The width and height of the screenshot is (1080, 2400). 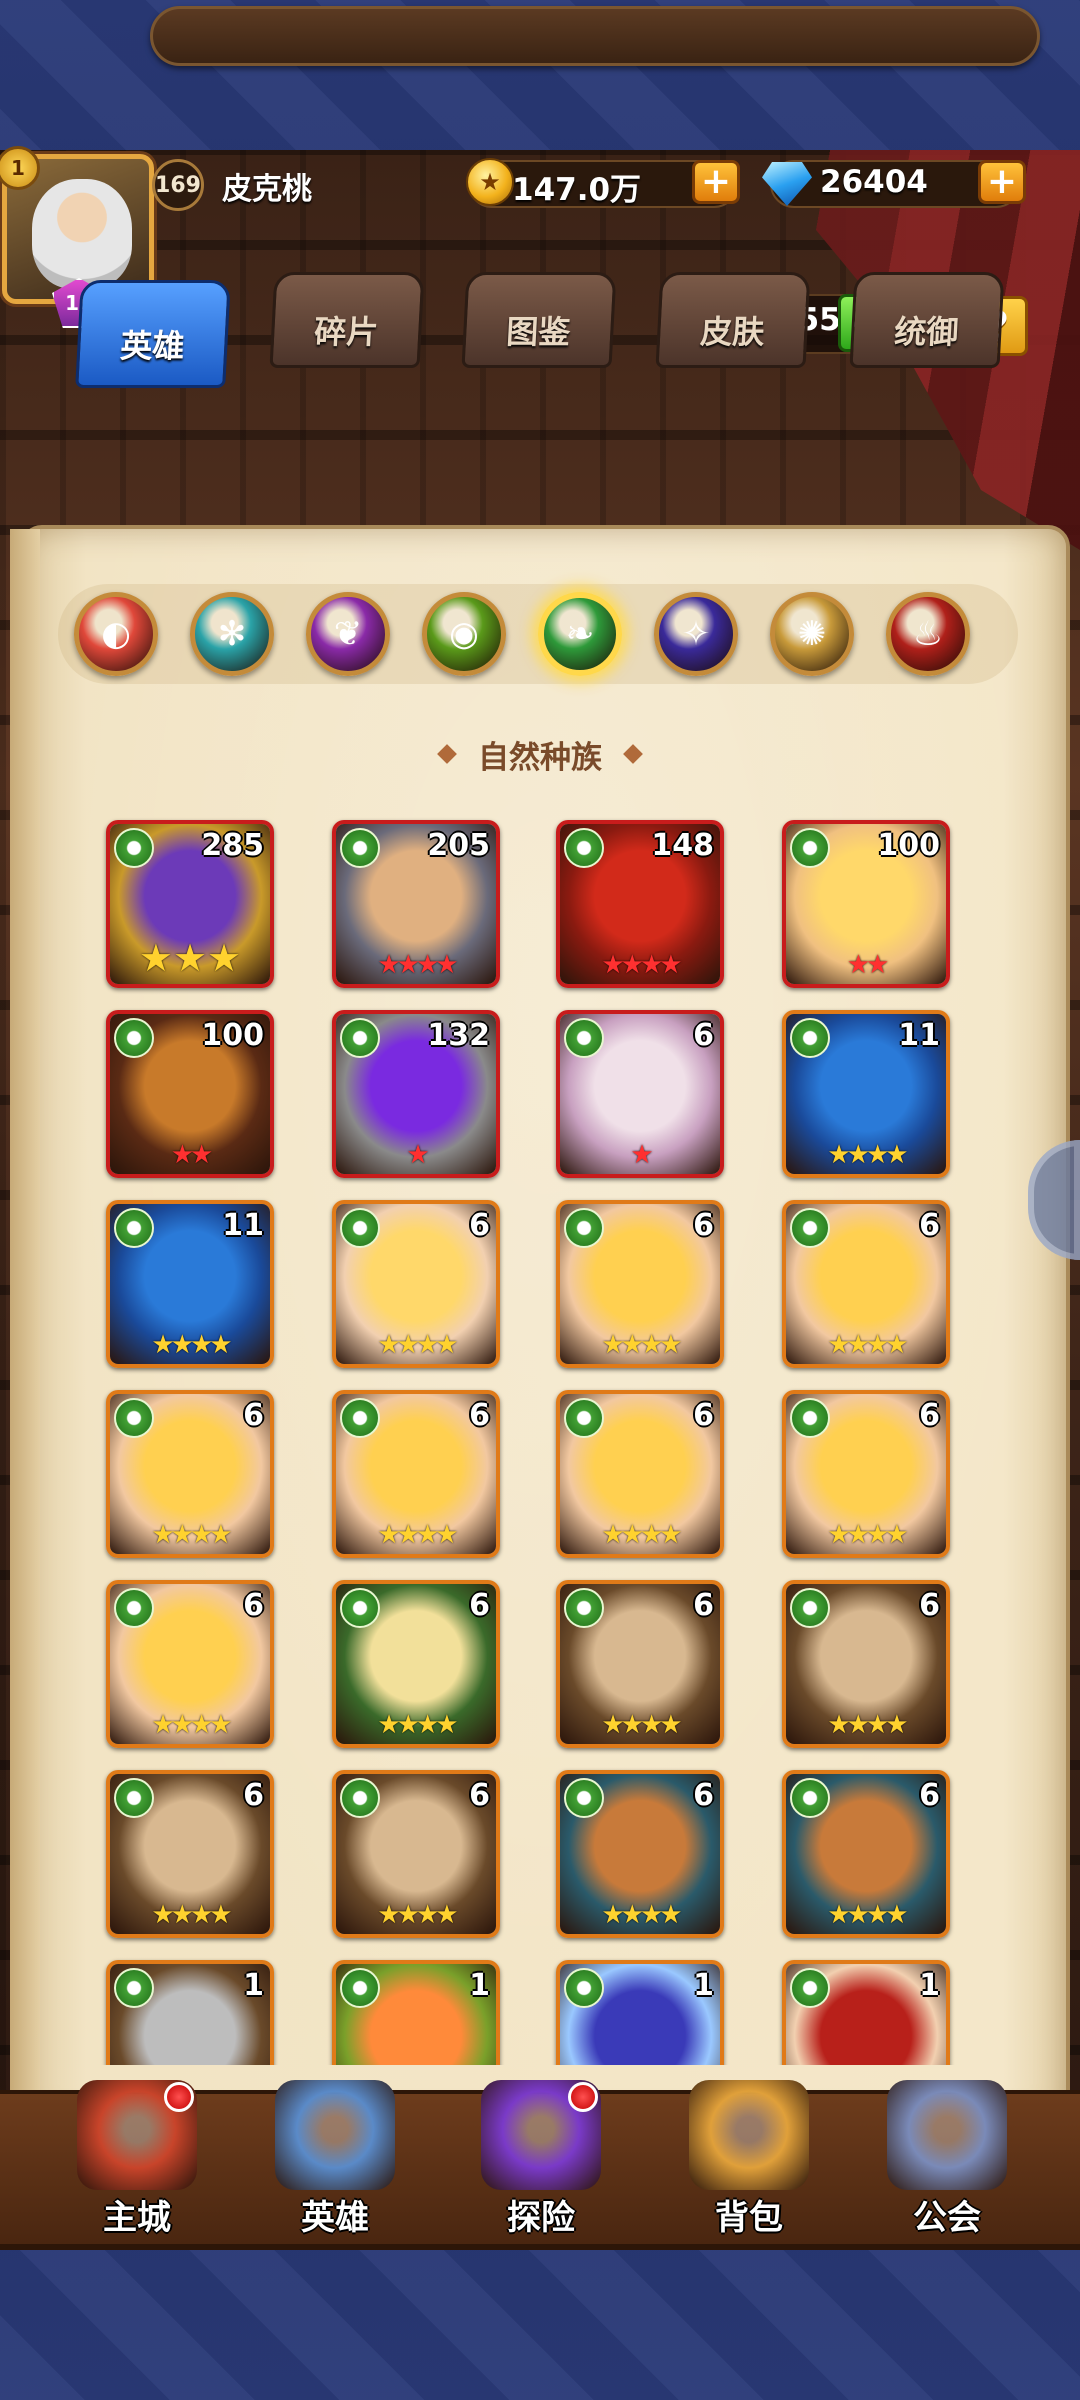 I want to click on faction-filter-shadow: ❦, so click(x=348, y=634).